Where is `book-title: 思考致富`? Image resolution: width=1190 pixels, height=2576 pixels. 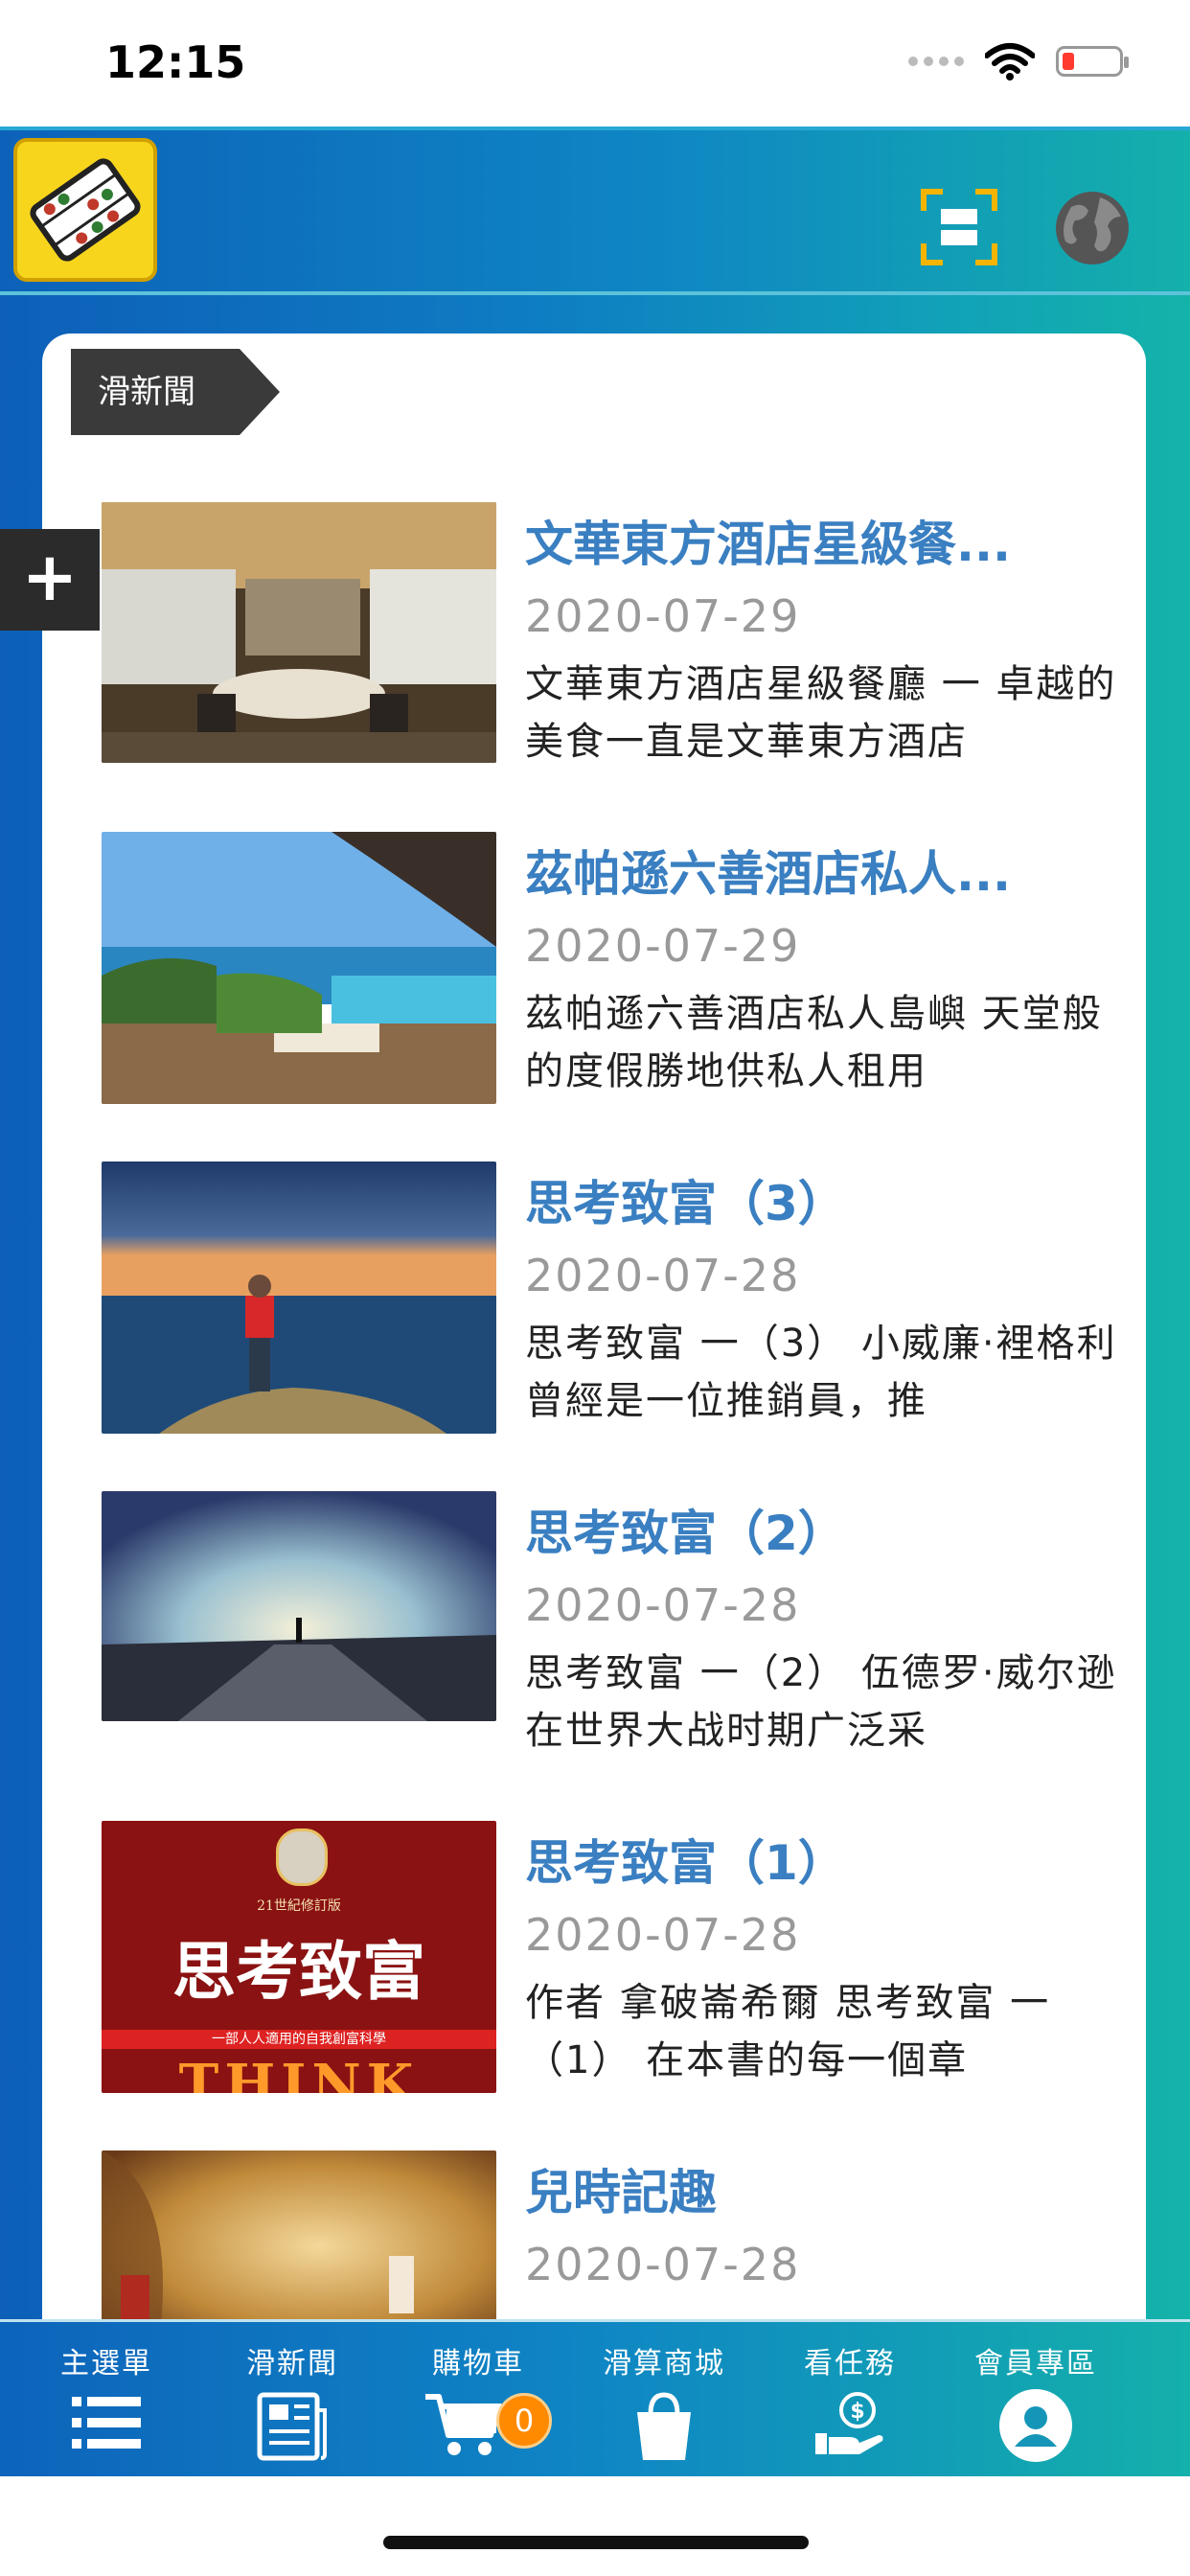
book-title: 思考致富 is located at coordinates (298, 1972).